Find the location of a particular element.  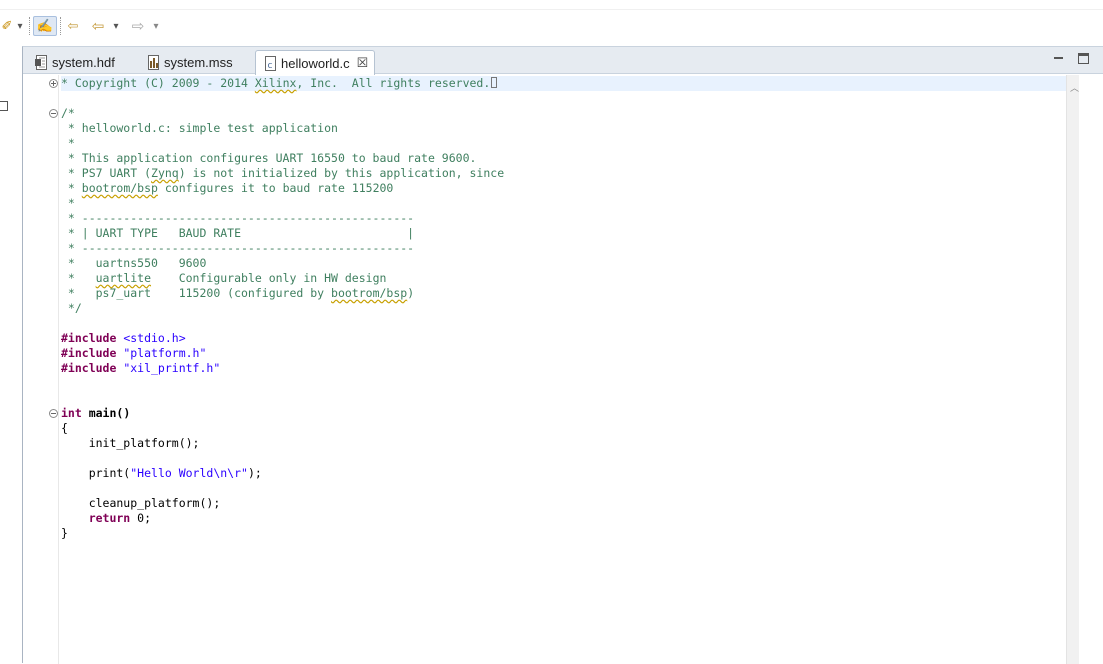

code-line: } is located at coordinates (64, 533).